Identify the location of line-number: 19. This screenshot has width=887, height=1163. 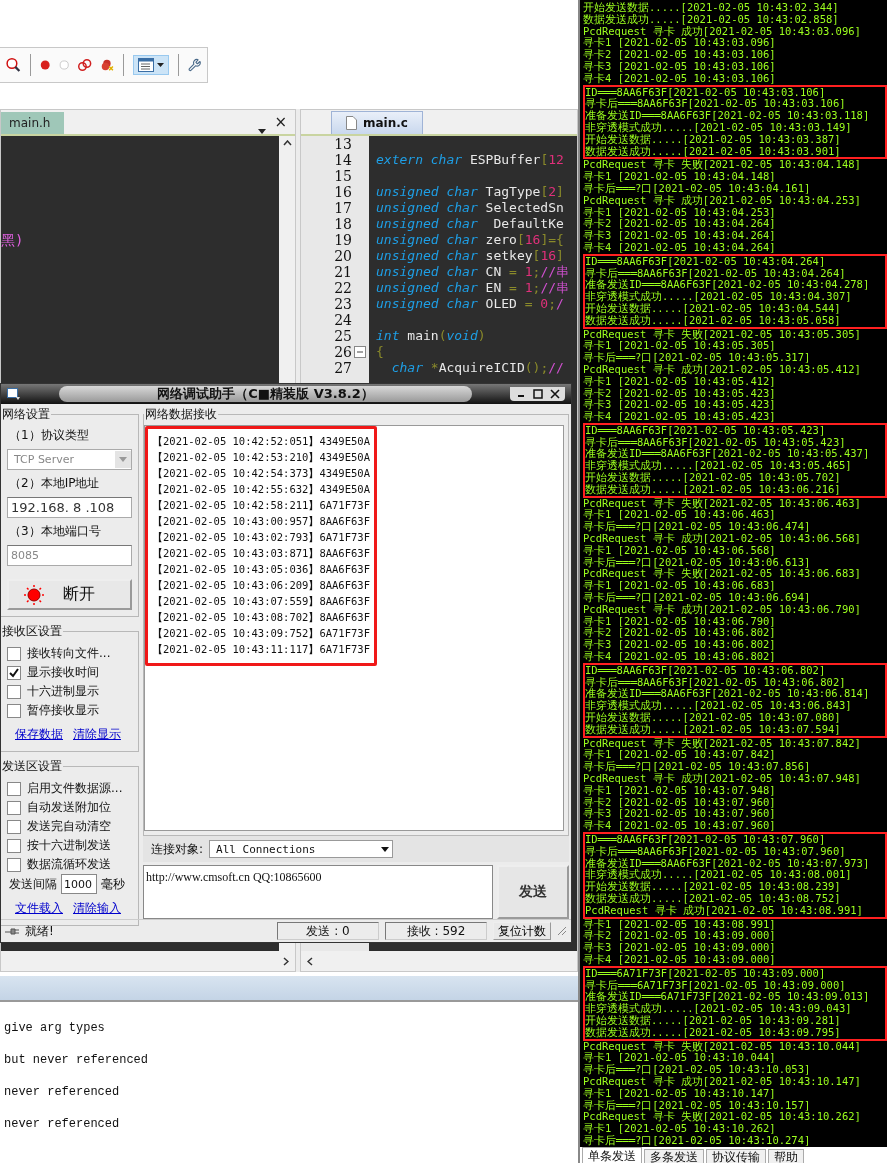
(343, 240).